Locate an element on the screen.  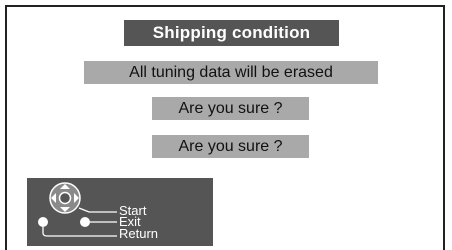
confirm-question-1: Are you sure ? is located at coordinates (230, 108).